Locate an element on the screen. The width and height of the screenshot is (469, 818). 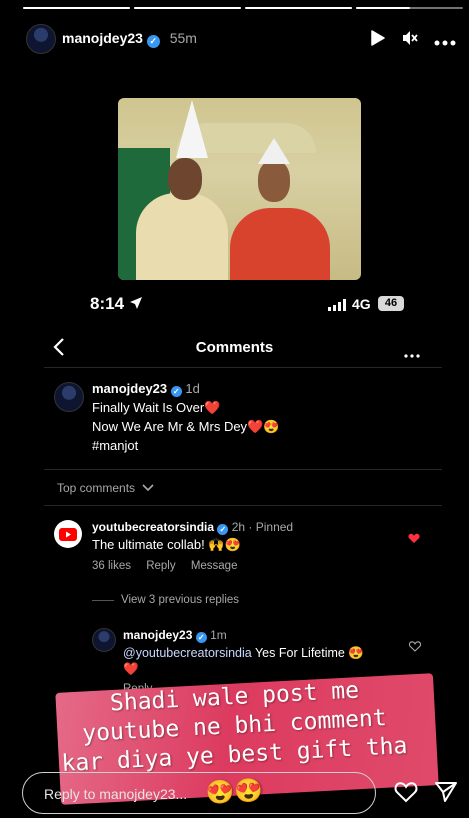
reply-avatar is located at coordinates (104, 640).